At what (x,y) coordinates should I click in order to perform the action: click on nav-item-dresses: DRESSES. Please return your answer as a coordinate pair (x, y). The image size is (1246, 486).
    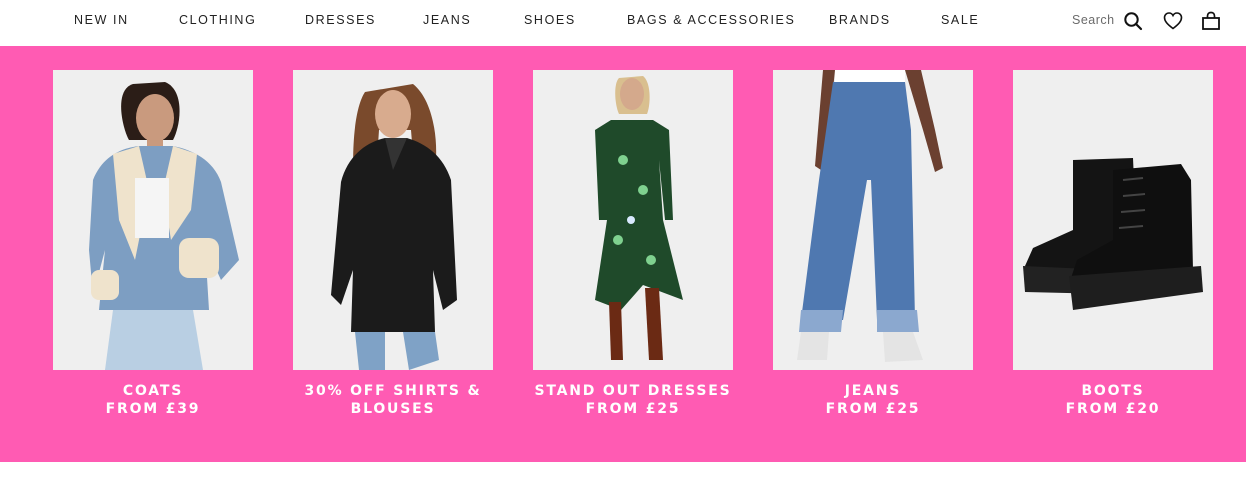
    Looking at the image, I should click on (340, 20).